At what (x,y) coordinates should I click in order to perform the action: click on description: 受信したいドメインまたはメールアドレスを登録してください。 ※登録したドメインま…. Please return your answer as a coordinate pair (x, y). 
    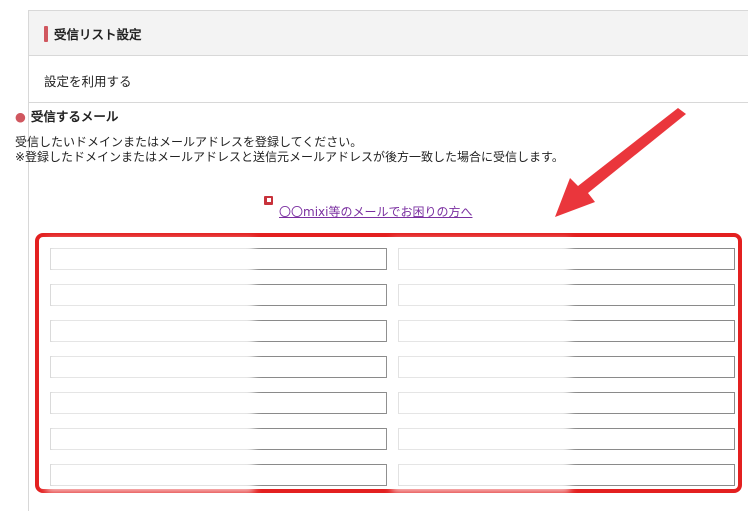
    Looking at the image, I should click on (289, 150).